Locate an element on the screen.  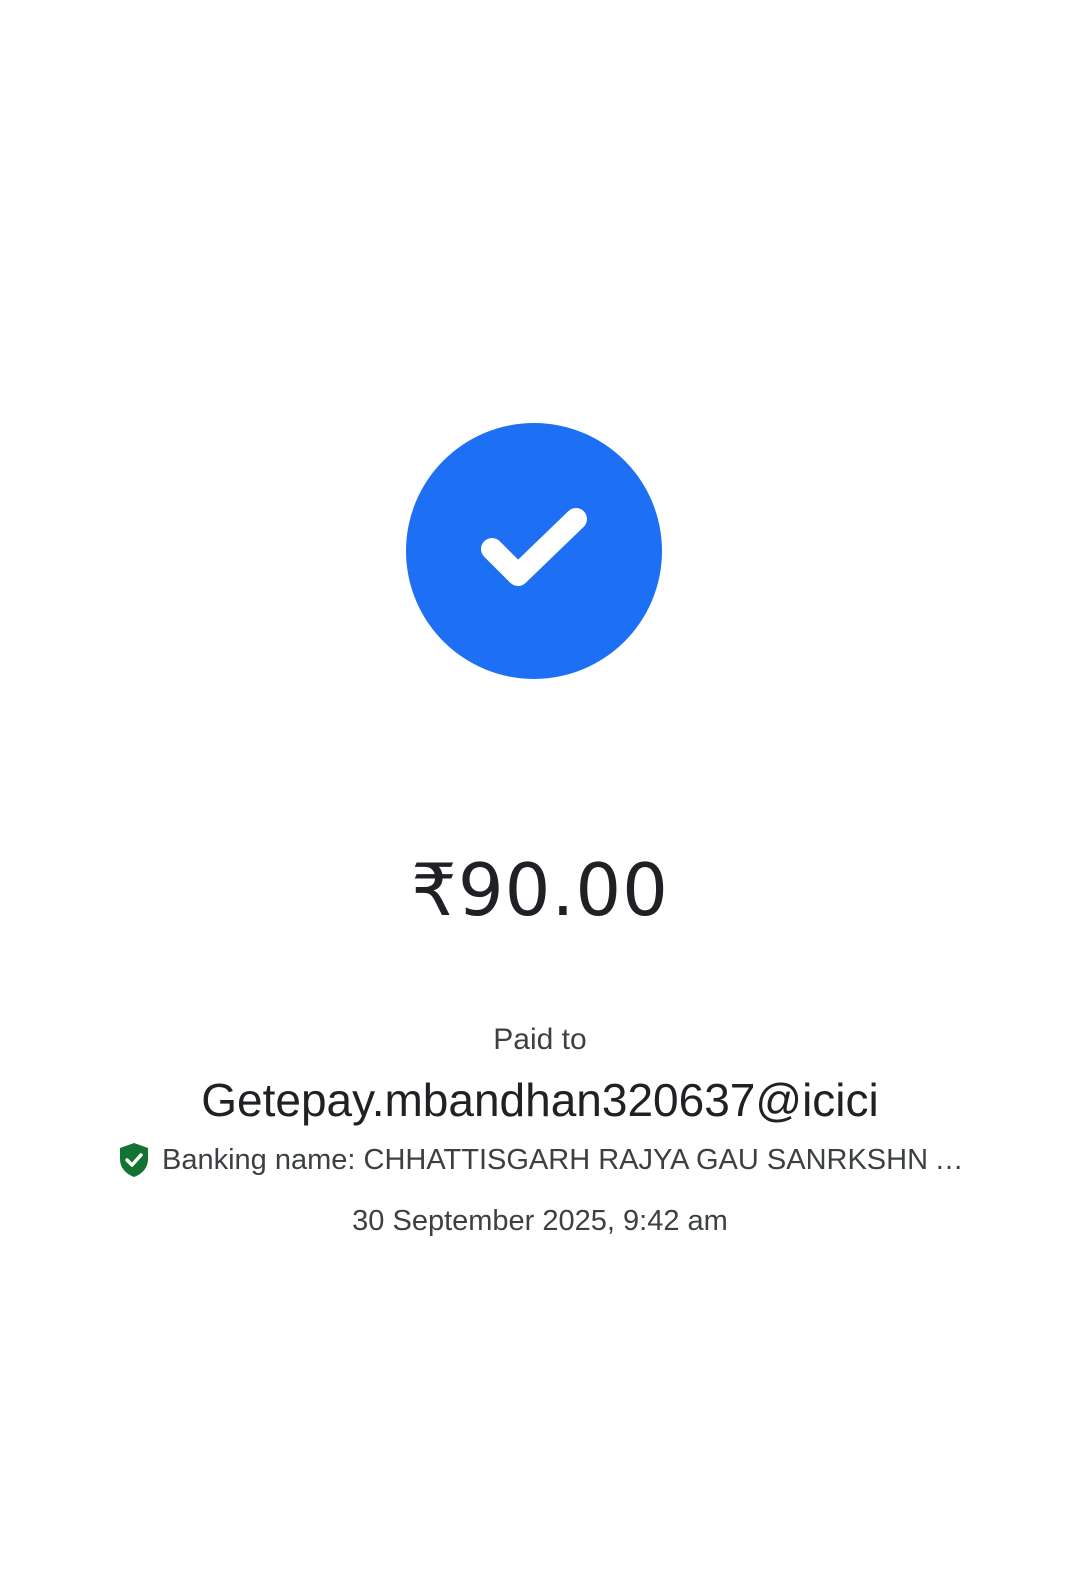
payee-upi-id: Getepay.mbandhan320637@icici is located at coordinates (540, 1100).